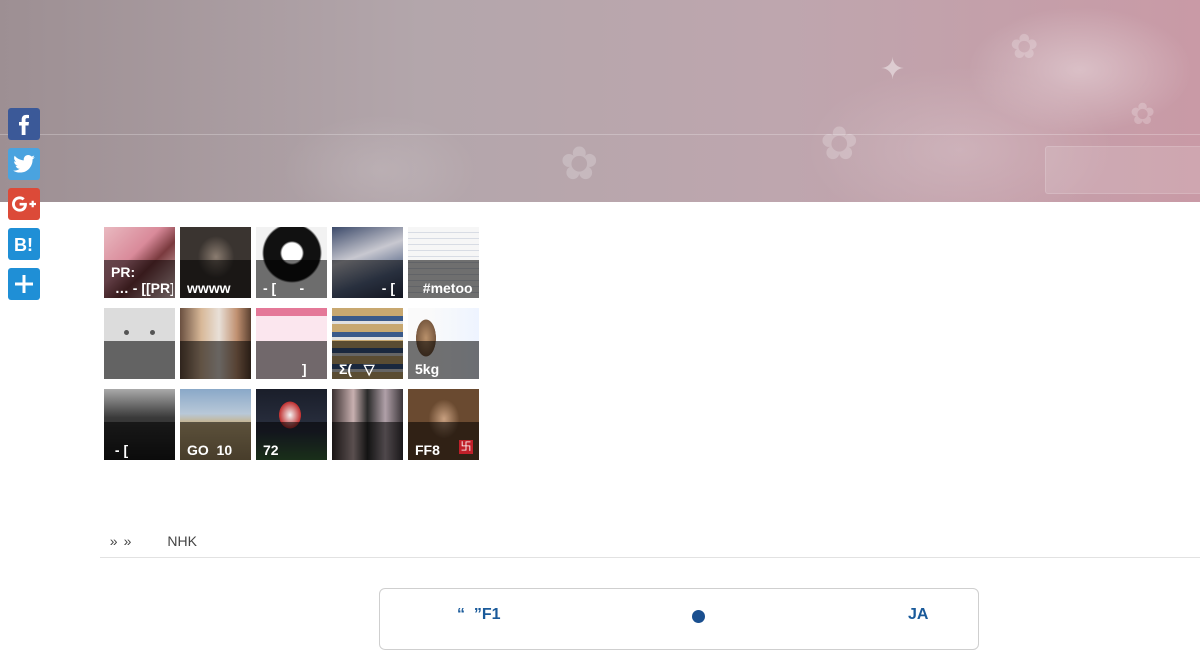 This screenshot has width=1200, height=650. Describe the element at coordinates (443, 343) in the screenshot. I see `article-tile: 5kg` at that location.